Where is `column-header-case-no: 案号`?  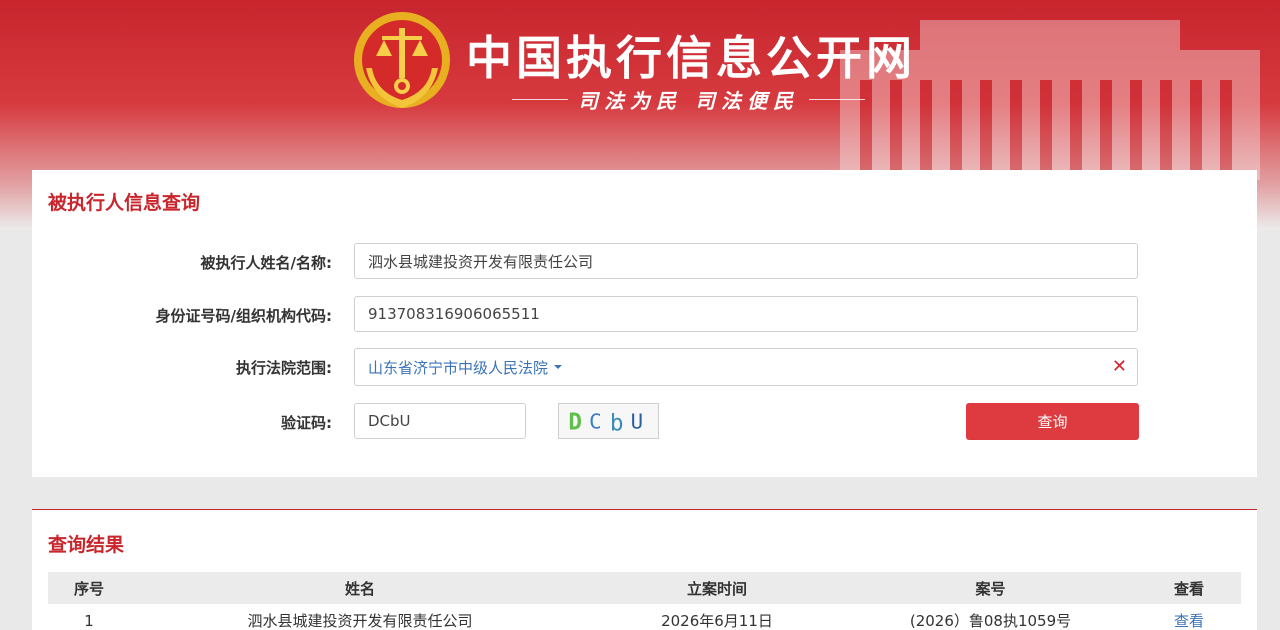
column-header-case-no: 案号 is located at coordinates (990, 588).